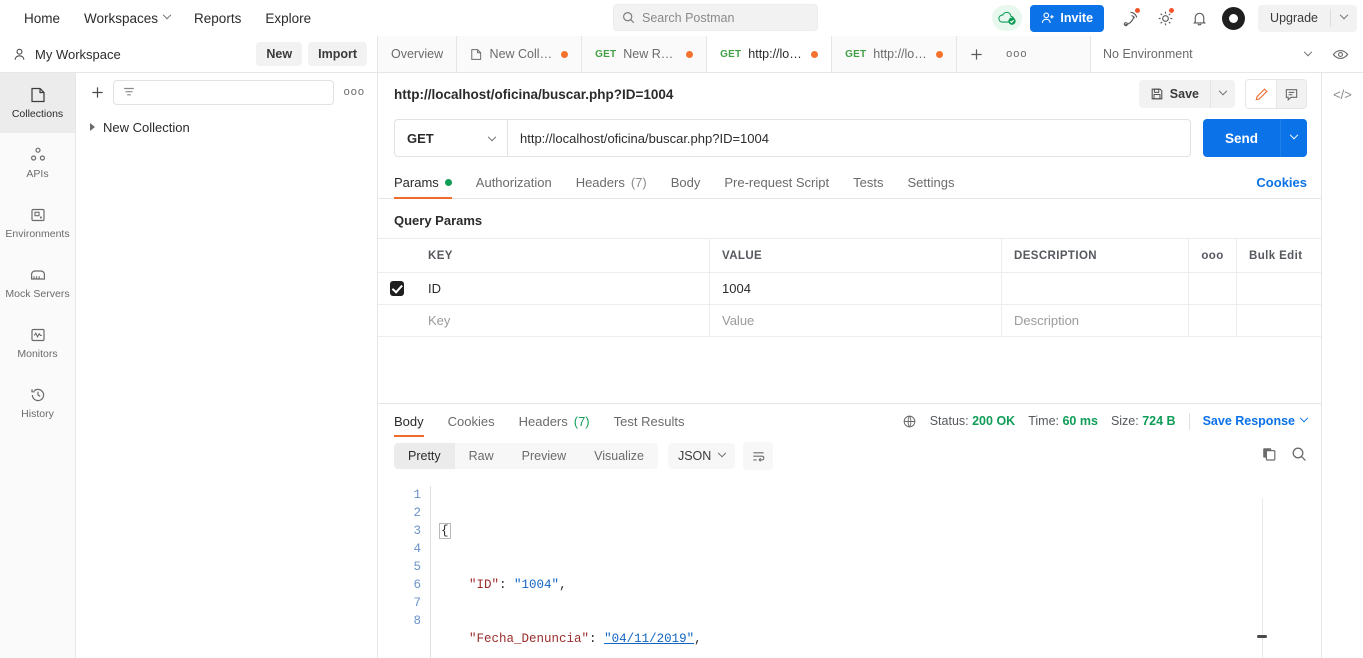 The width and height of the screenshot is (1363, 658). I want to click on copy-response-button, so click(1269, 456).